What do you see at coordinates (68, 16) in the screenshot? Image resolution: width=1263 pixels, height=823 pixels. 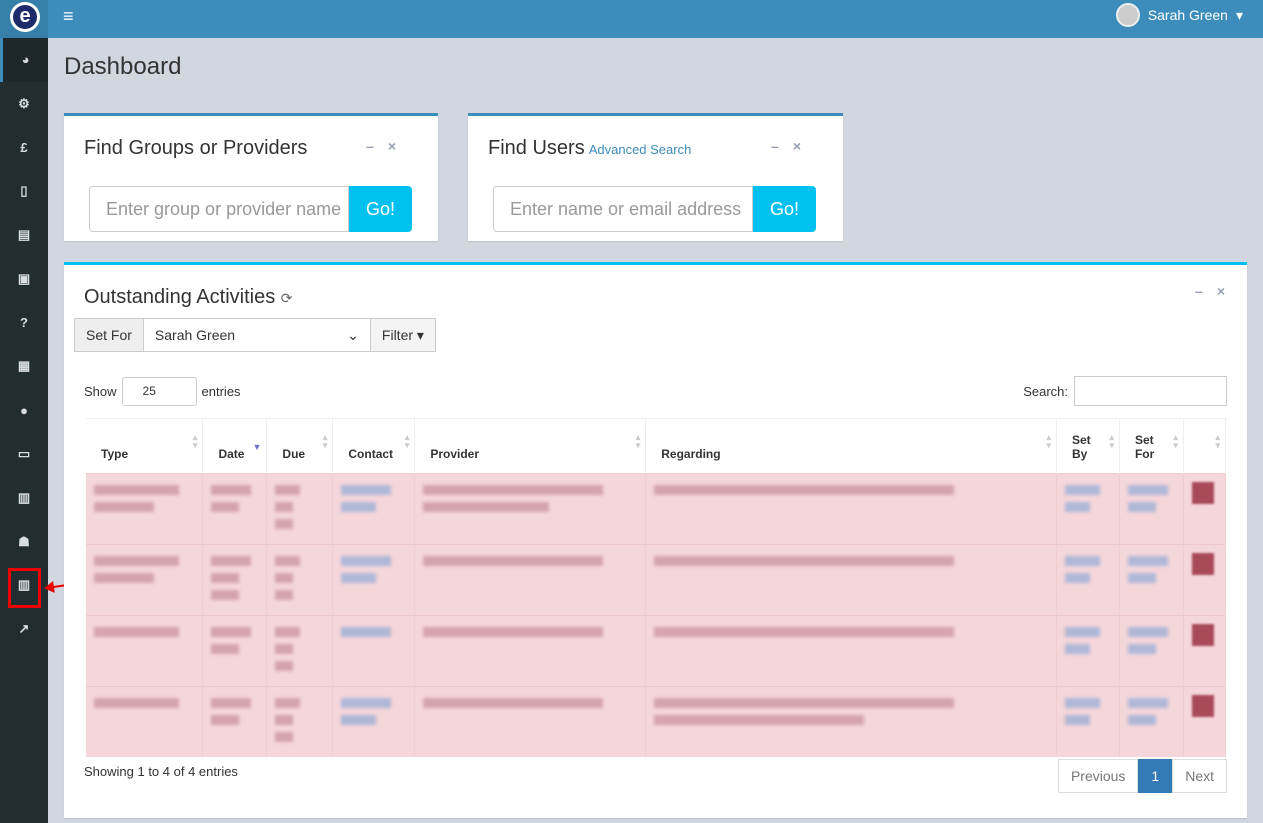 I see `hamburger-menu-icon: ≡` at bounding box center [68, 16].